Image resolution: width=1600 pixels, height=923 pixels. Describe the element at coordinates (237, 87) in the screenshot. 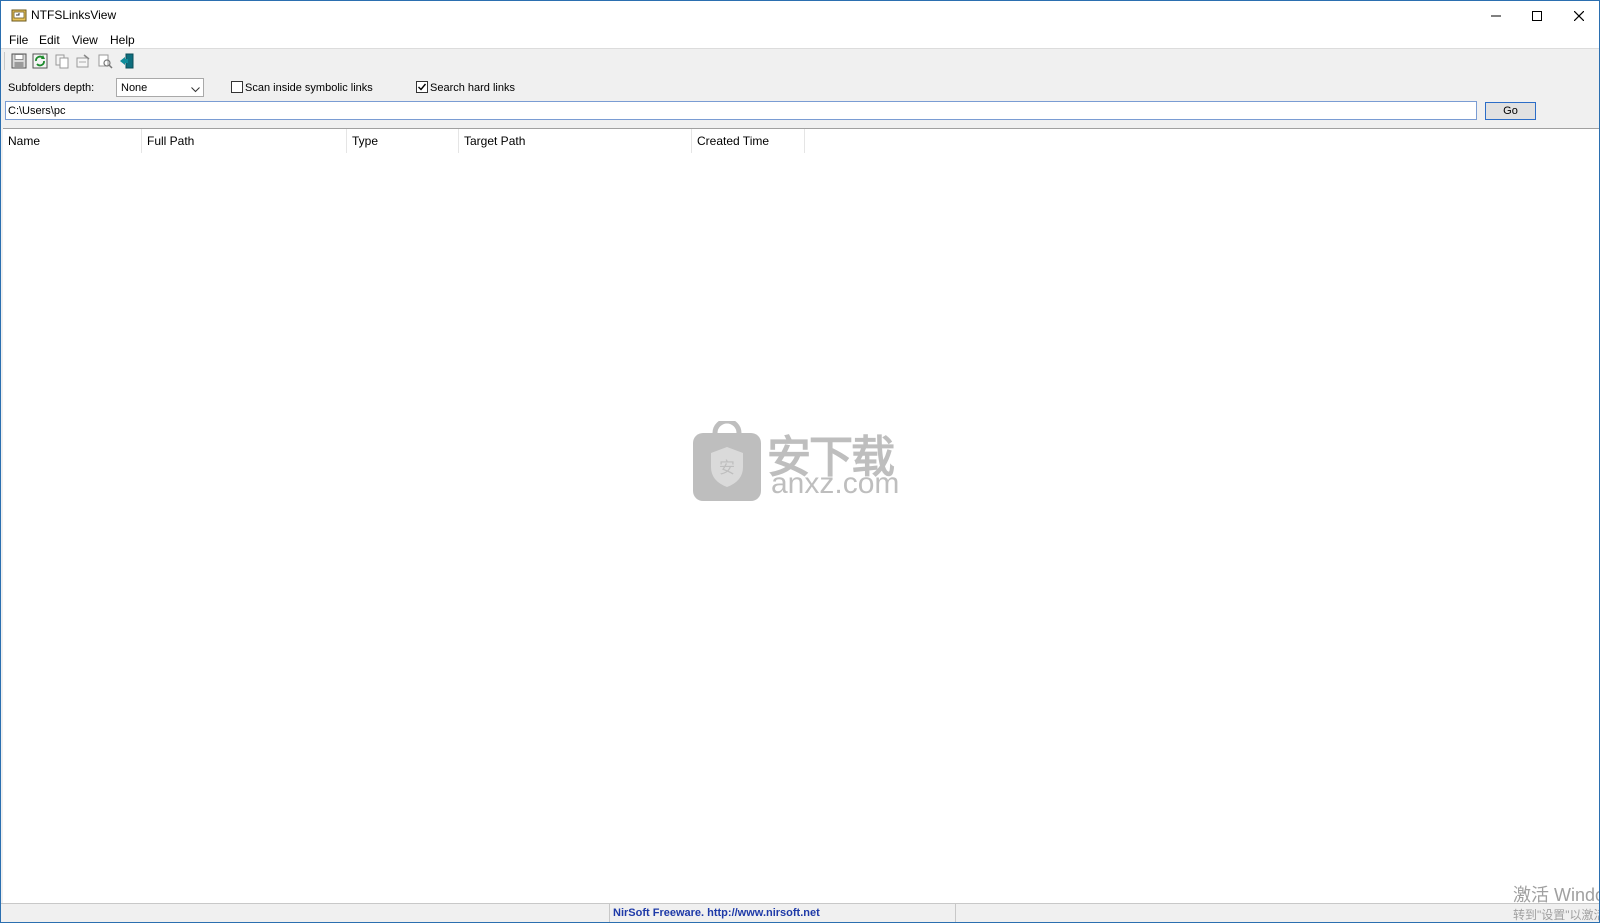

I see `scan-symbolic-checkbox` at that location.